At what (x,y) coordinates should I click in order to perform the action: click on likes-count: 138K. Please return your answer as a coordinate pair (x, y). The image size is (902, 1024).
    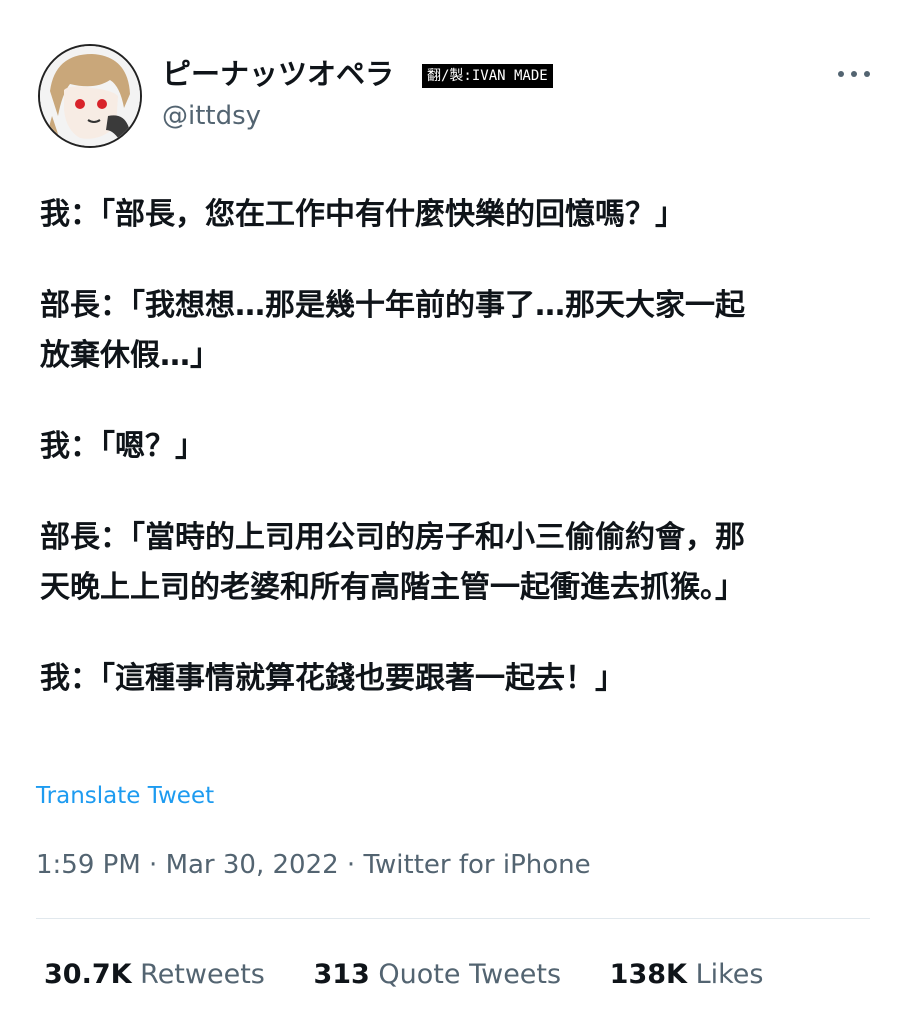
    Looking at the image, I should click on (648, 974).